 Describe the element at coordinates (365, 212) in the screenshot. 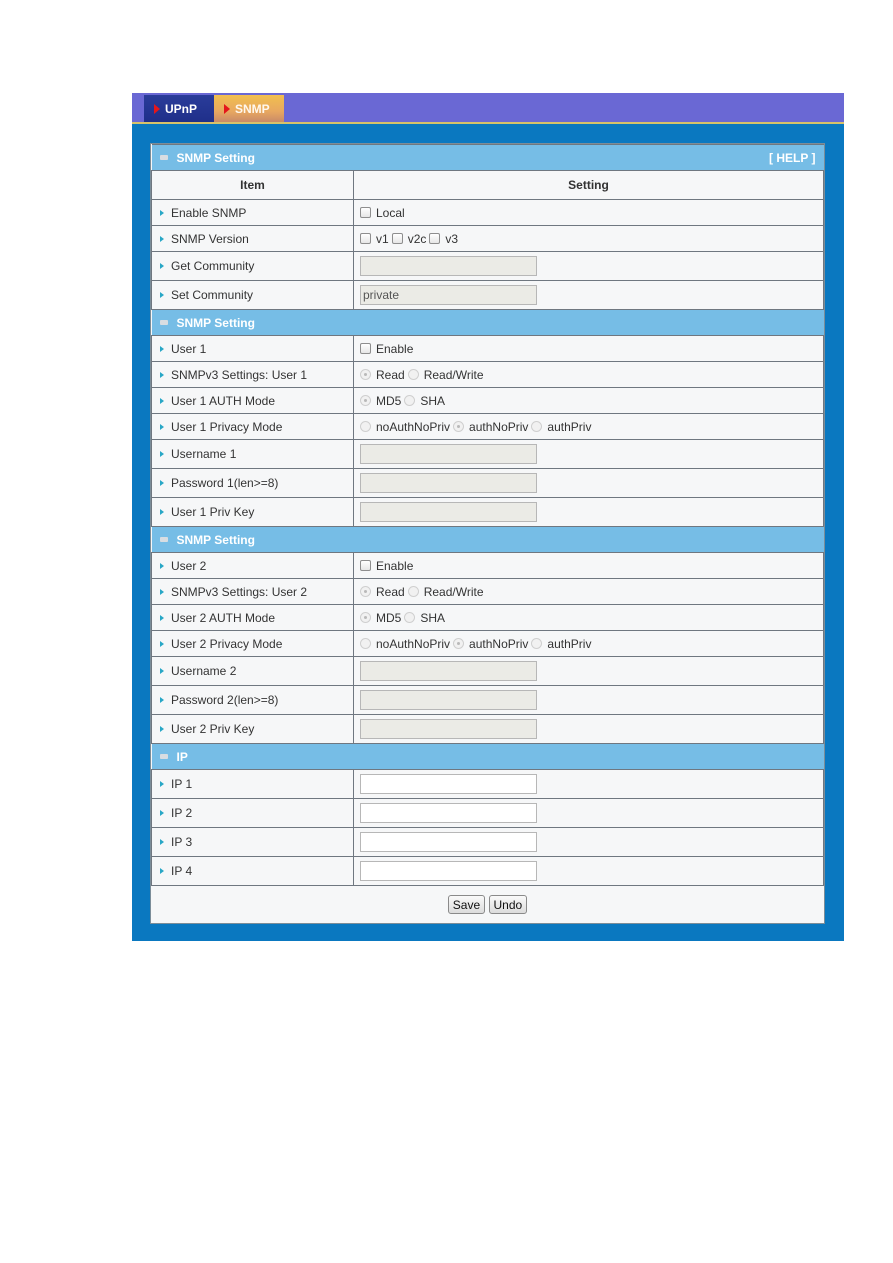

I see `enable-snmp-local-checkbox` at that location.